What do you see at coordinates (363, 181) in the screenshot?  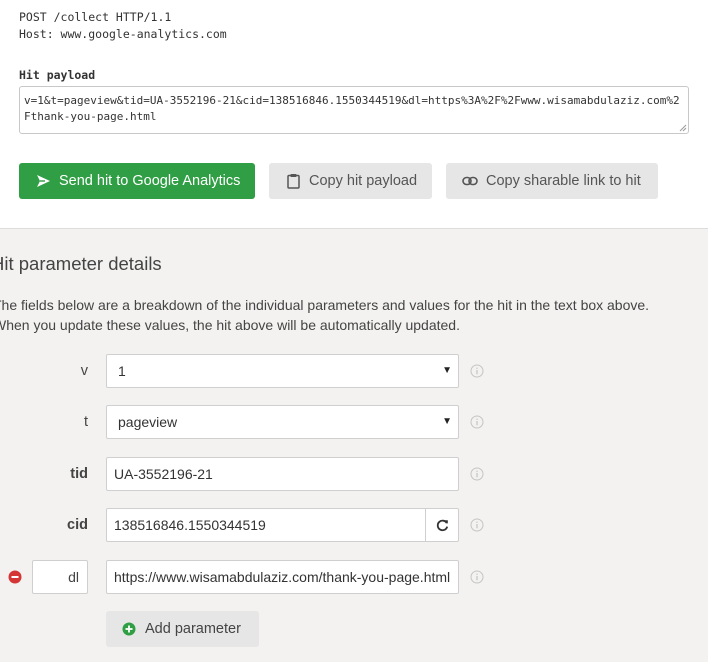 I see `copy-hit-payload-label: Copy hit payload` at bounding box center [363, 181].